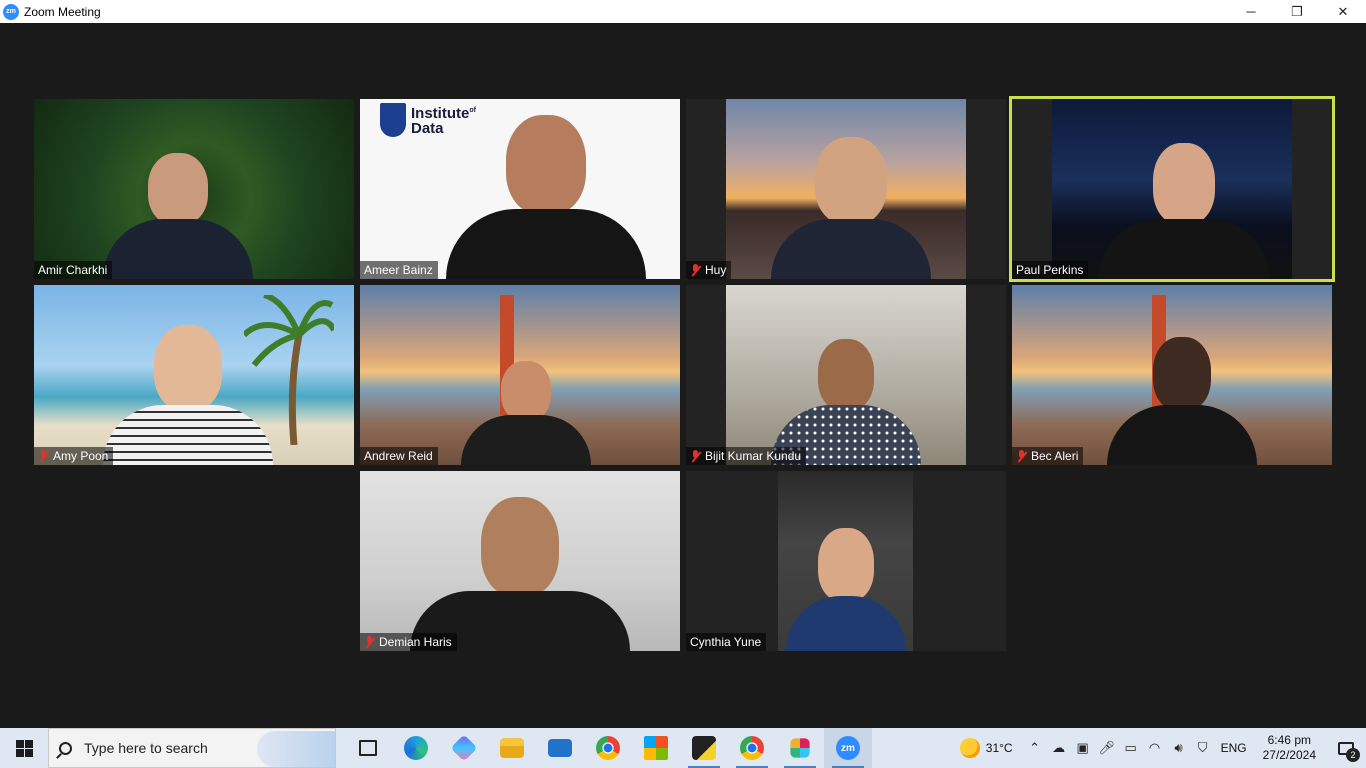 The width and height of the screenshot is (1366, 768). I want to click on mail-icon, so click(560, 748).